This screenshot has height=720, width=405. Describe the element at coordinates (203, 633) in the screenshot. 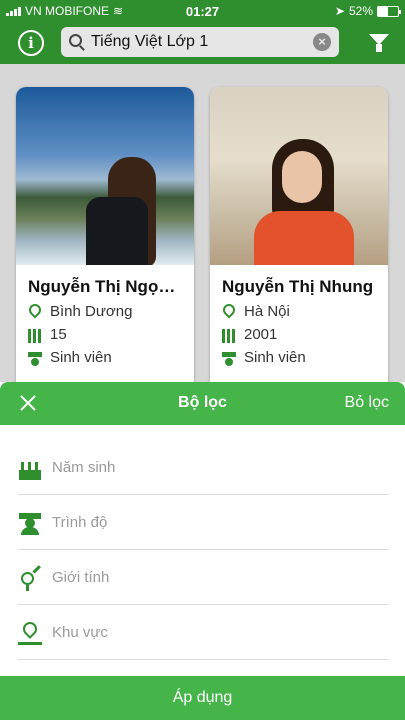

I see `filter-row-region: Khu vực` at that location.